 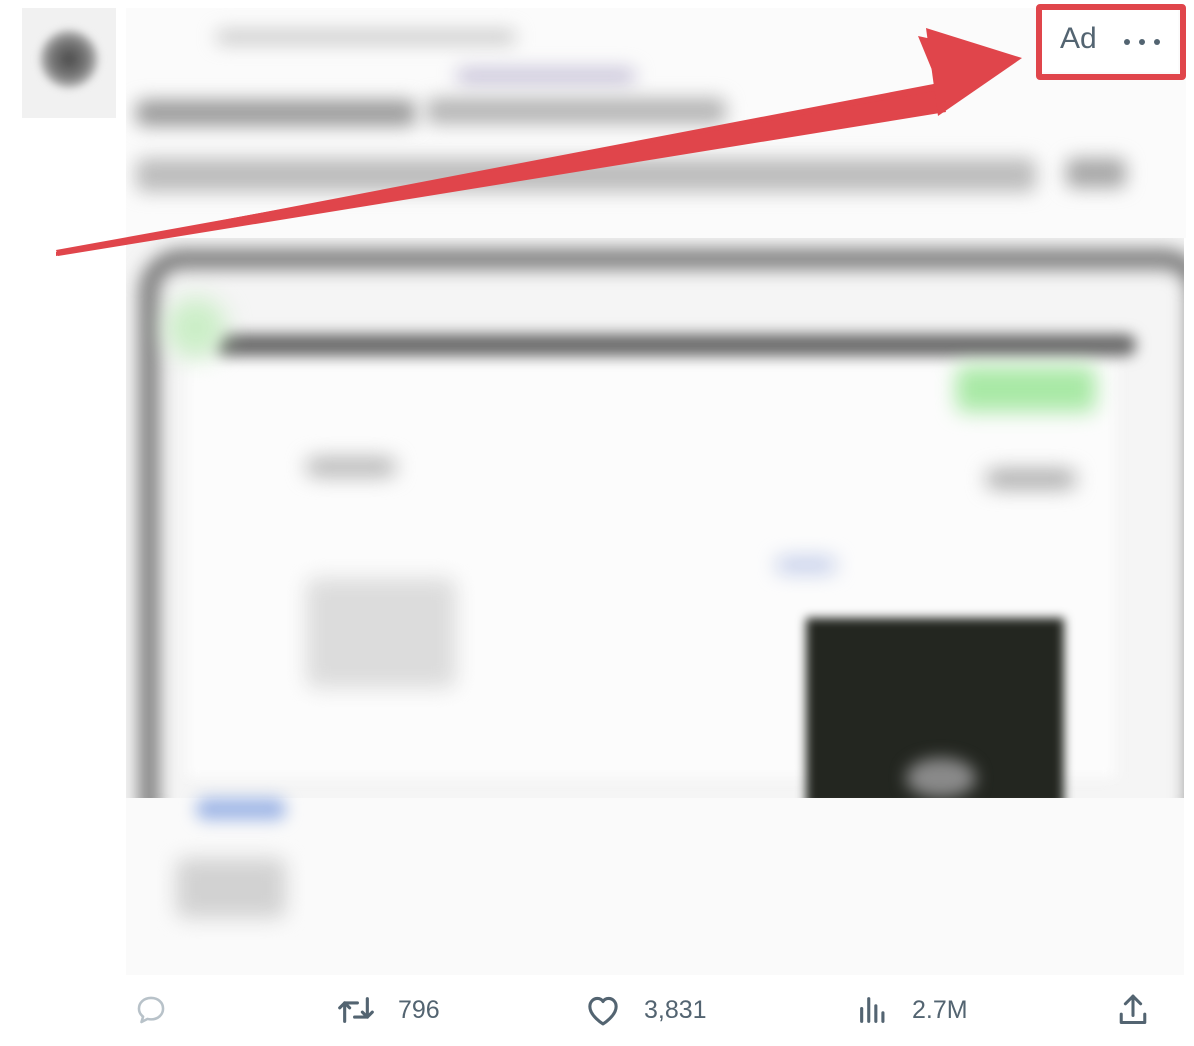 I want to click on avatar, so click(x=69, y=63).